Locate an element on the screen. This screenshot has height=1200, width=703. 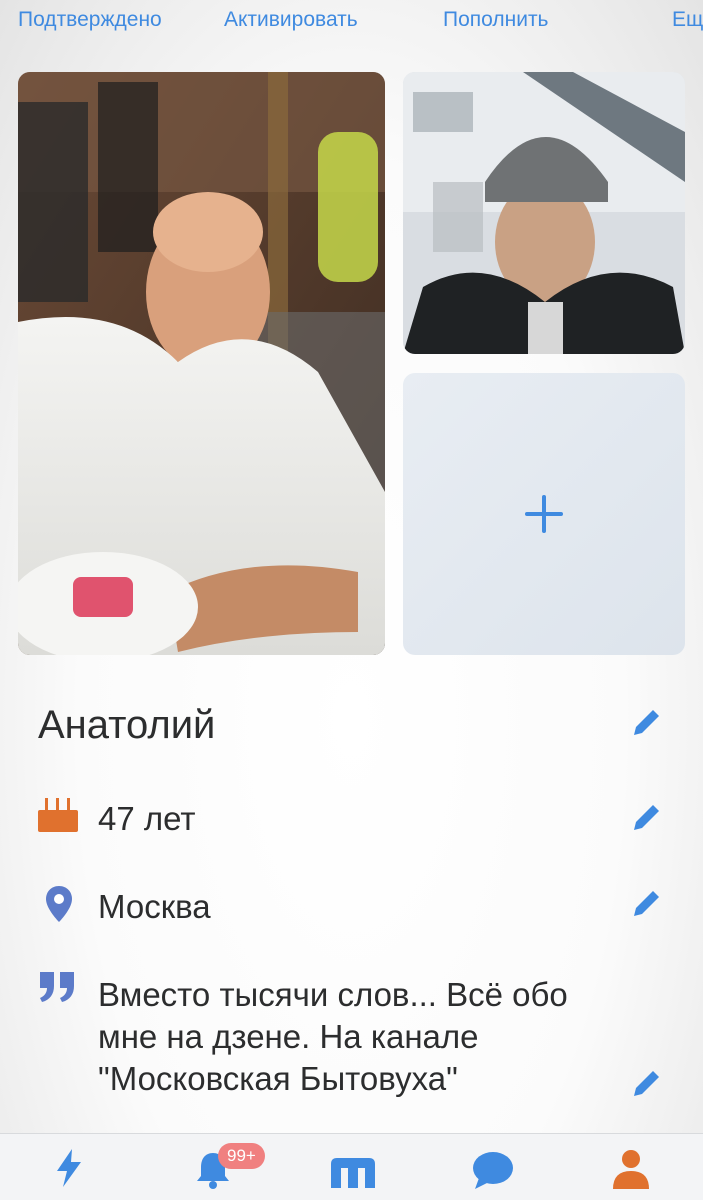
profile-name: Анатолий is located at coordinates (127, 725).